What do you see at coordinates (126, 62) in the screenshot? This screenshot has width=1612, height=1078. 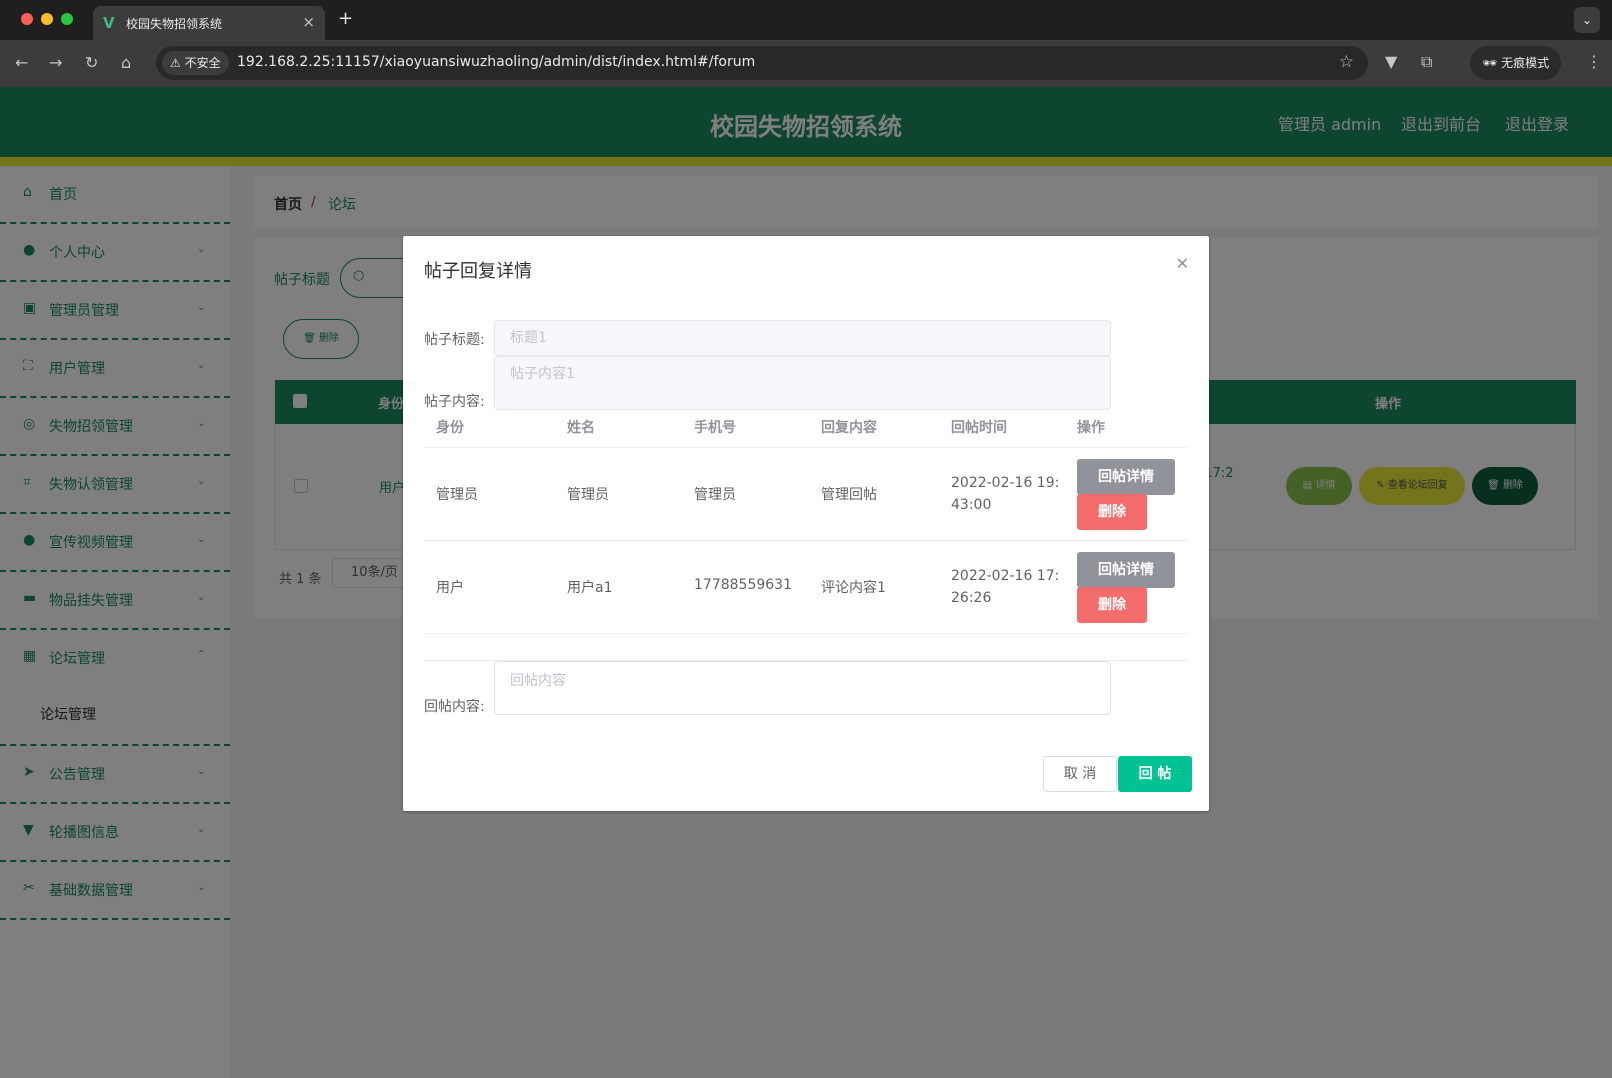 I see `home-icon: ⌂` at bounding box center [126, 62].